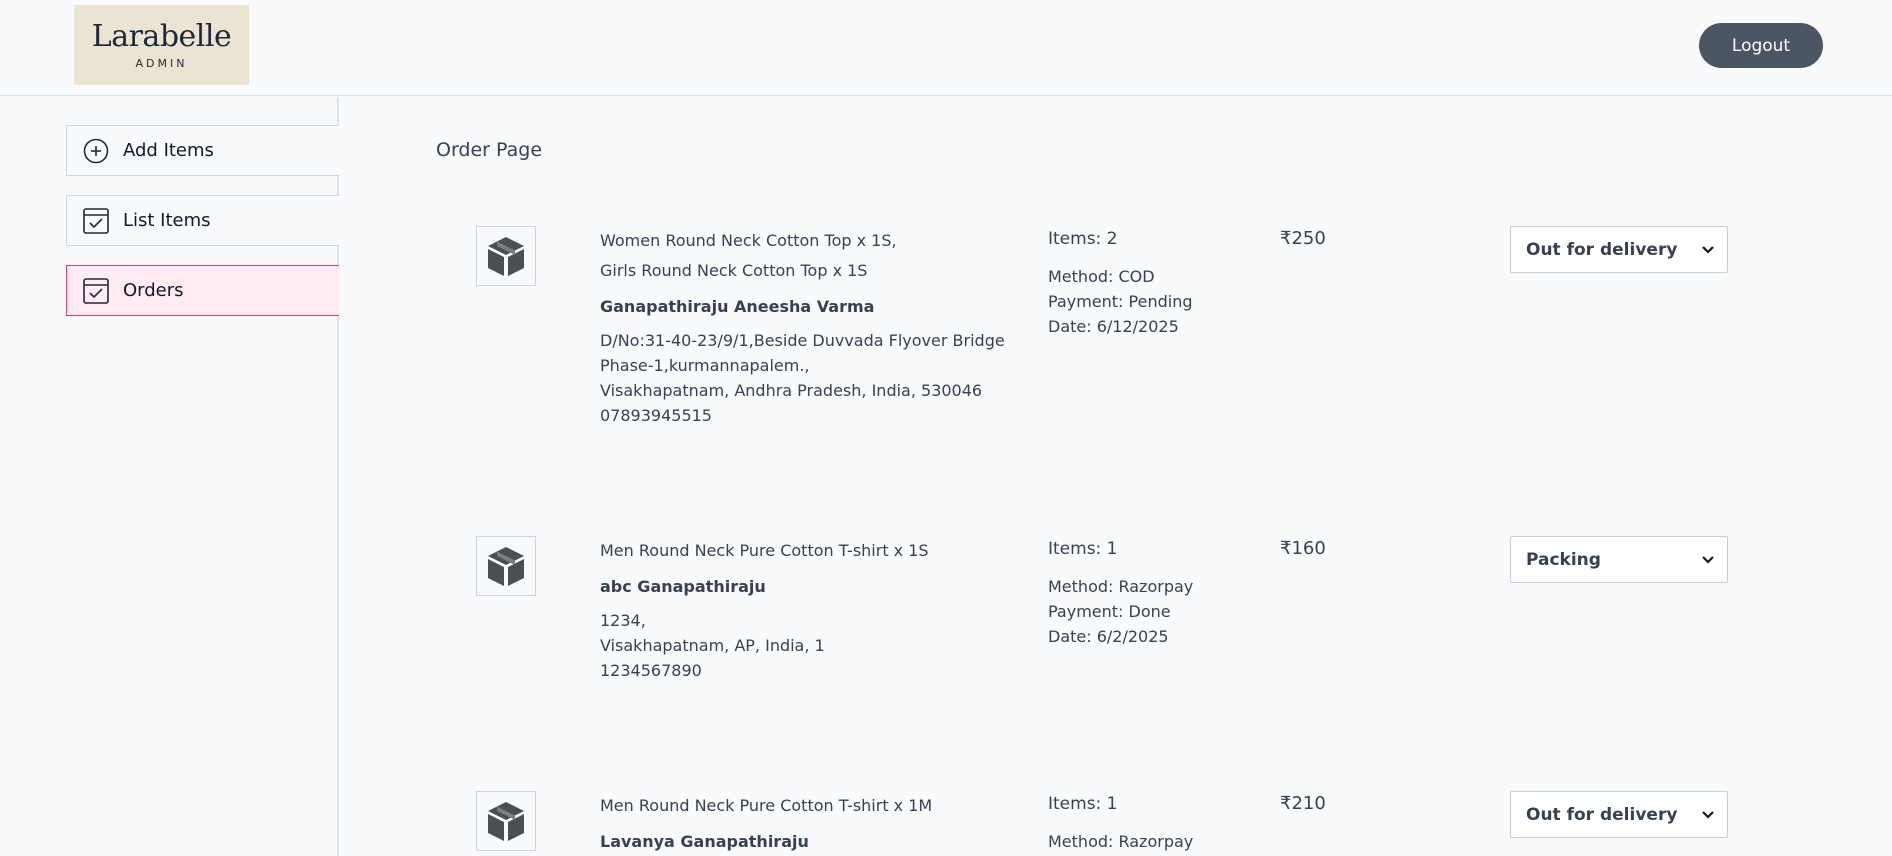 The width and height of the screenshot is (1892, 856). Describe the element at coordinates (737, 306) in the screenshot. I see `customer-name: Ganapathiraju Aneesha Varma` at that location.